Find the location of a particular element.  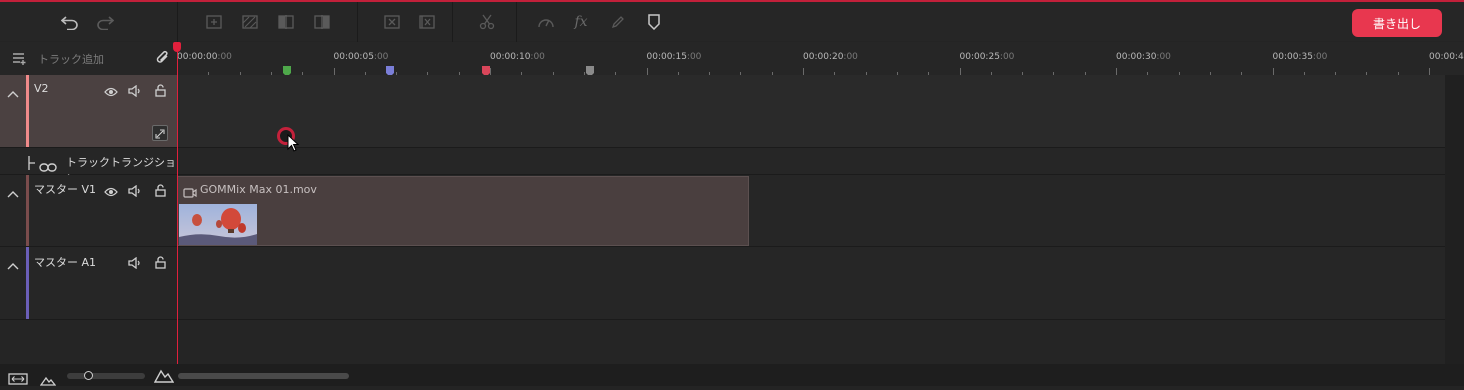

timecode-label: 00:00:00:00 is located at coordinates (204, 57).